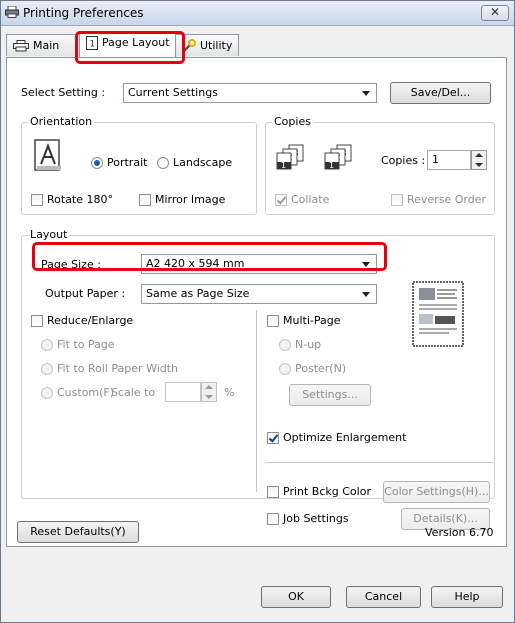 This screenshot has height=623, width=515. I want to click on n-up-label: N-up, so click(308, 344).